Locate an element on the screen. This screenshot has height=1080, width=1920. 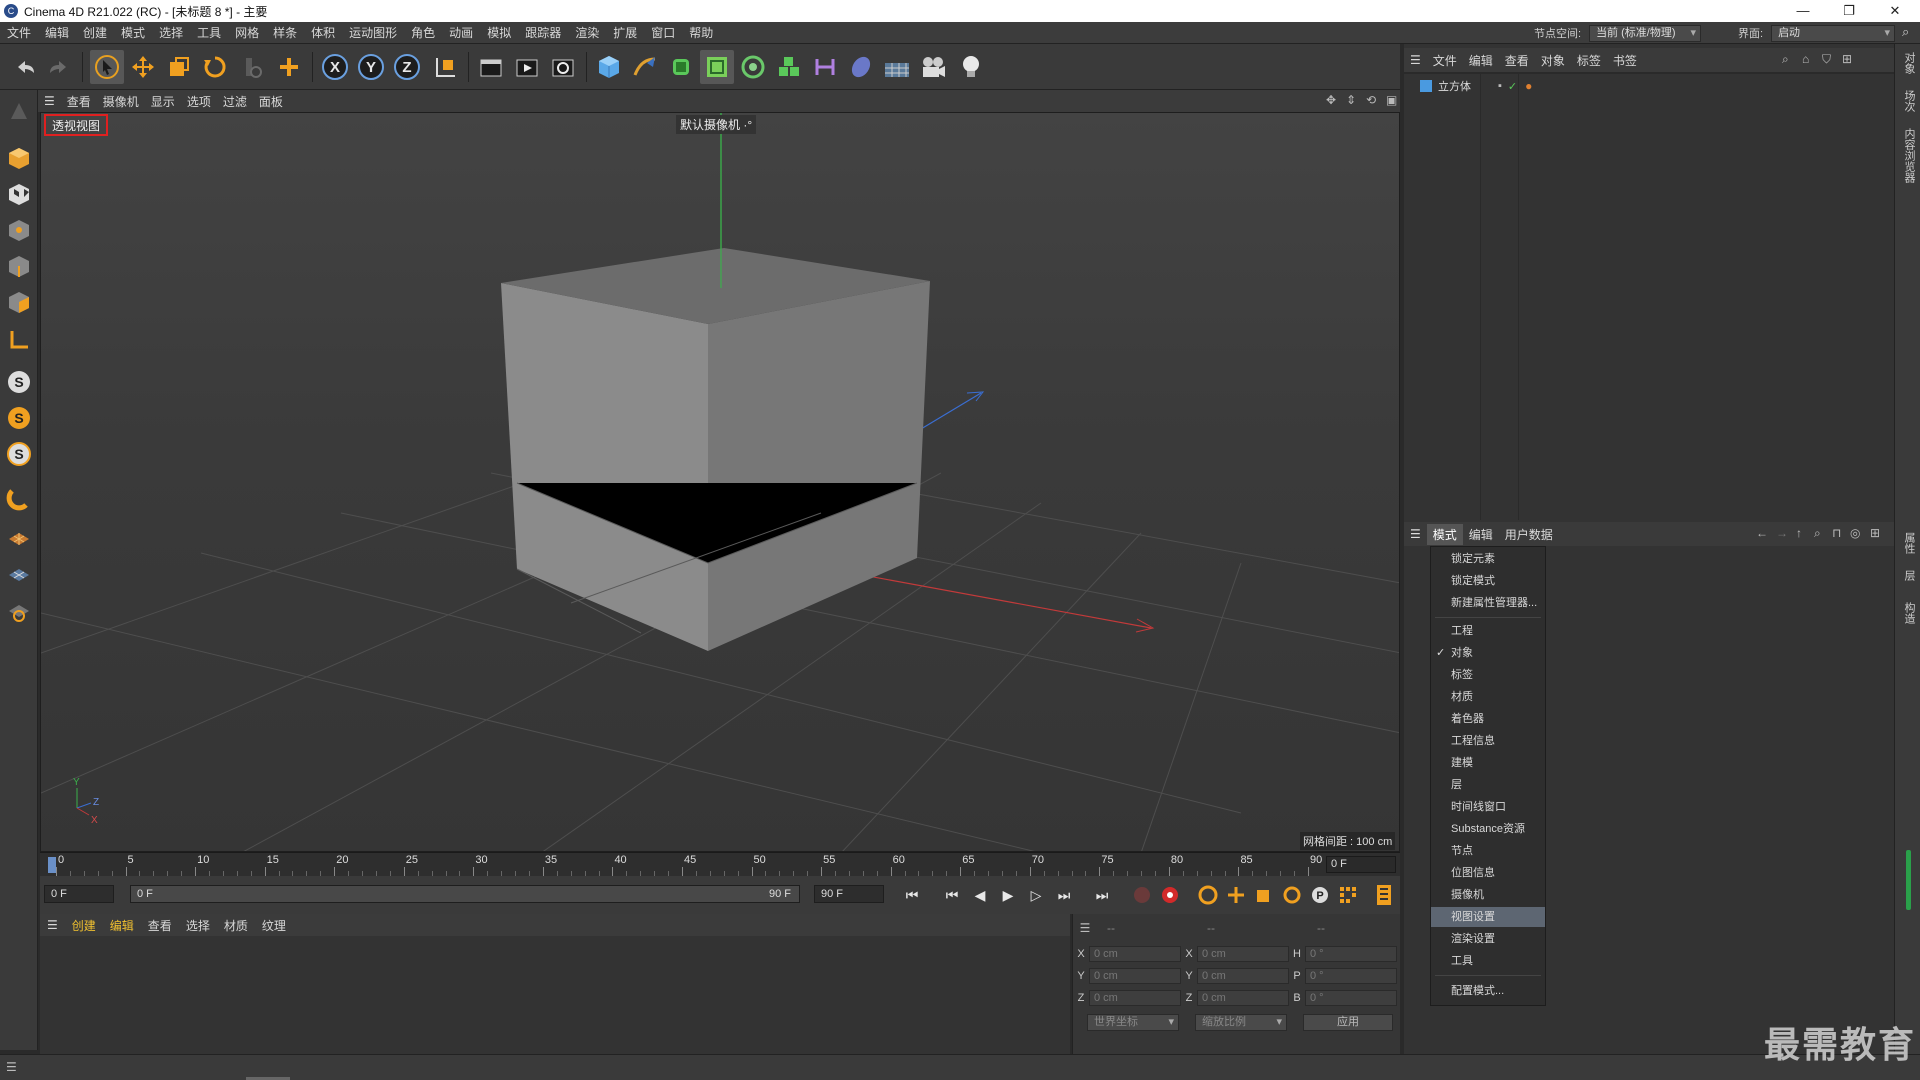
floor-icon is located at coordinates (897, 67).